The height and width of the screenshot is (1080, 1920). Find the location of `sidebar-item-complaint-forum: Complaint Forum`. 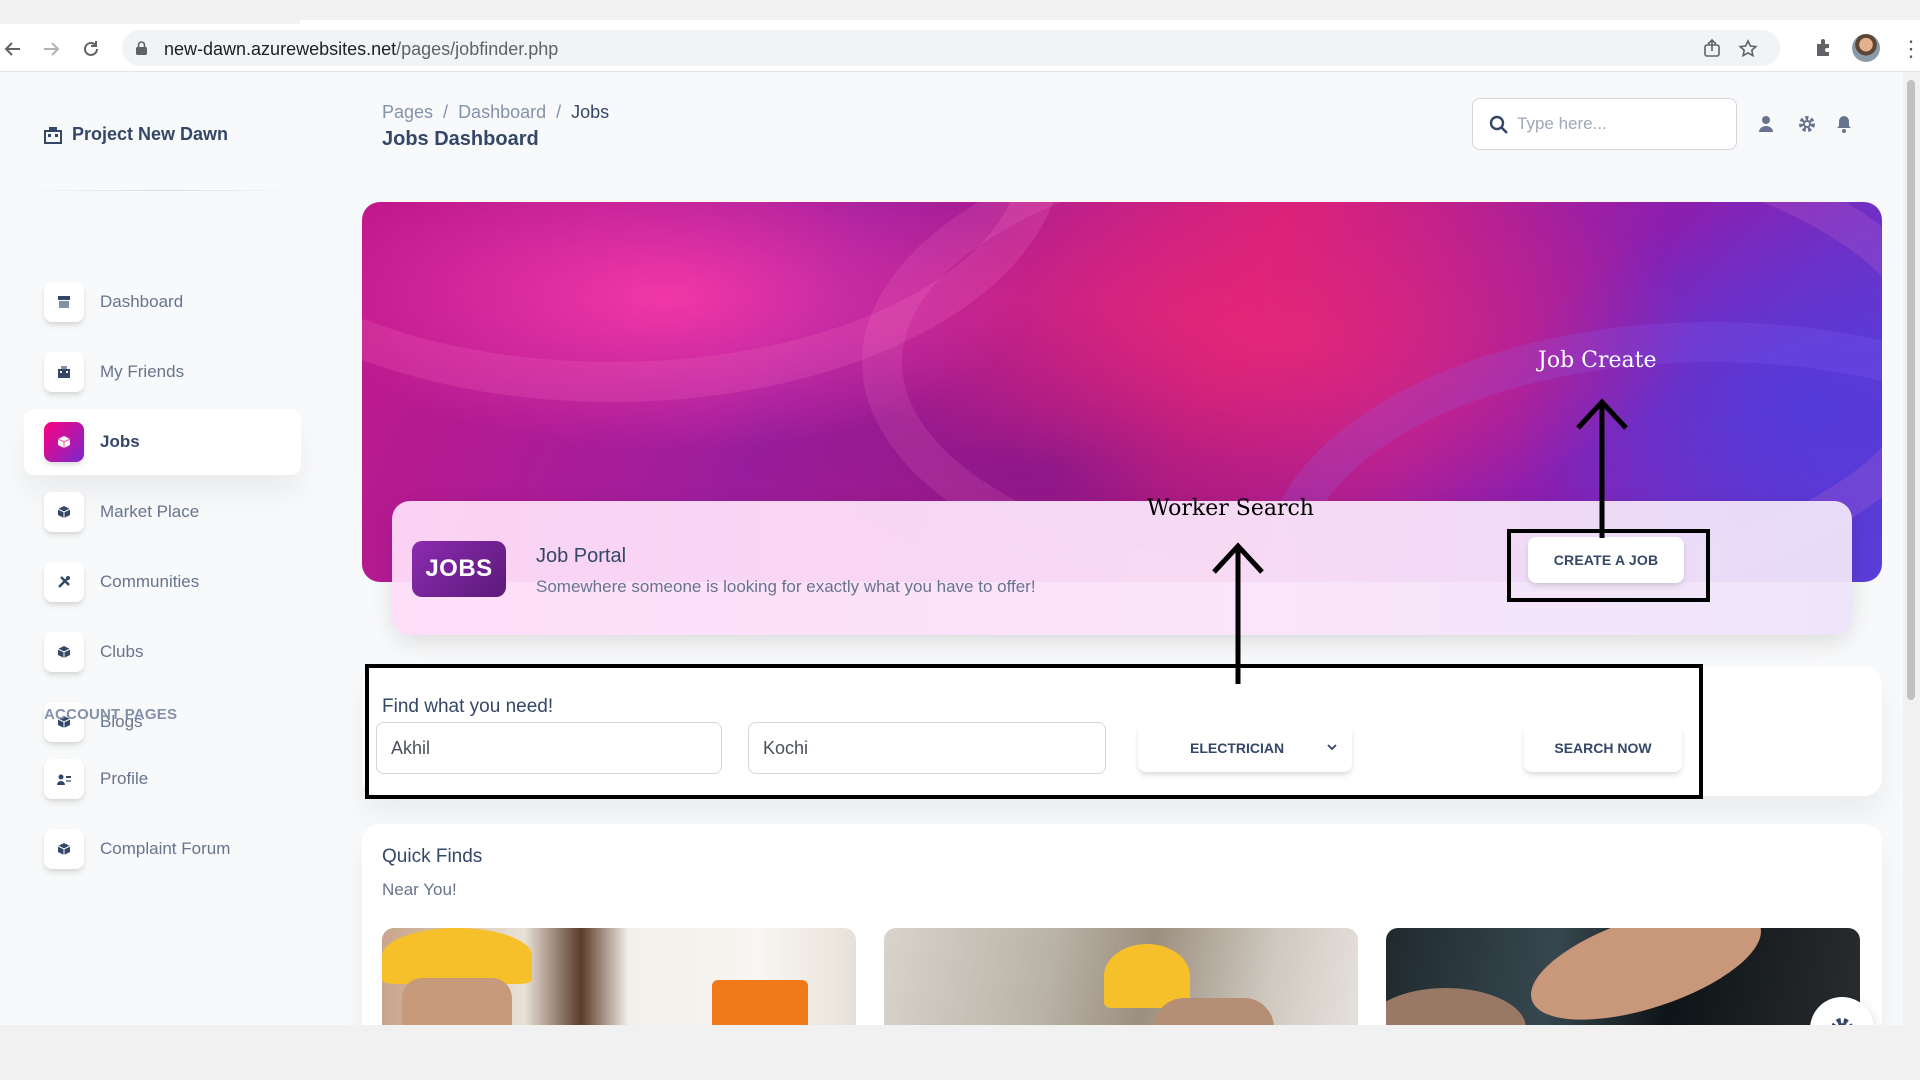

sidebar-item-complaint-forum: Complaint Forum is located at coordinates (162, 849).